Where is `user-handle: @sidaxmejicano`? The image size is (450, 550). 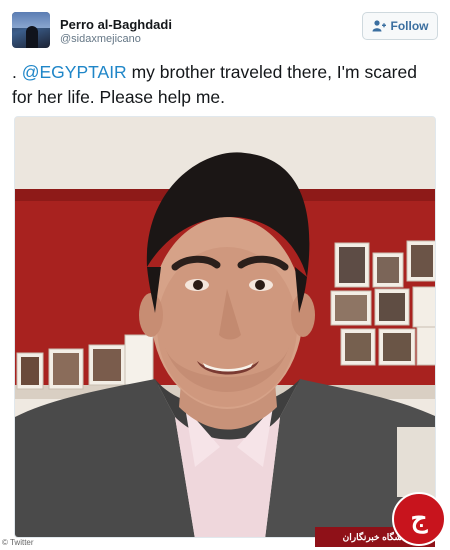 user-handle: @sidaxmejicano is located at coordinates (100, 39).